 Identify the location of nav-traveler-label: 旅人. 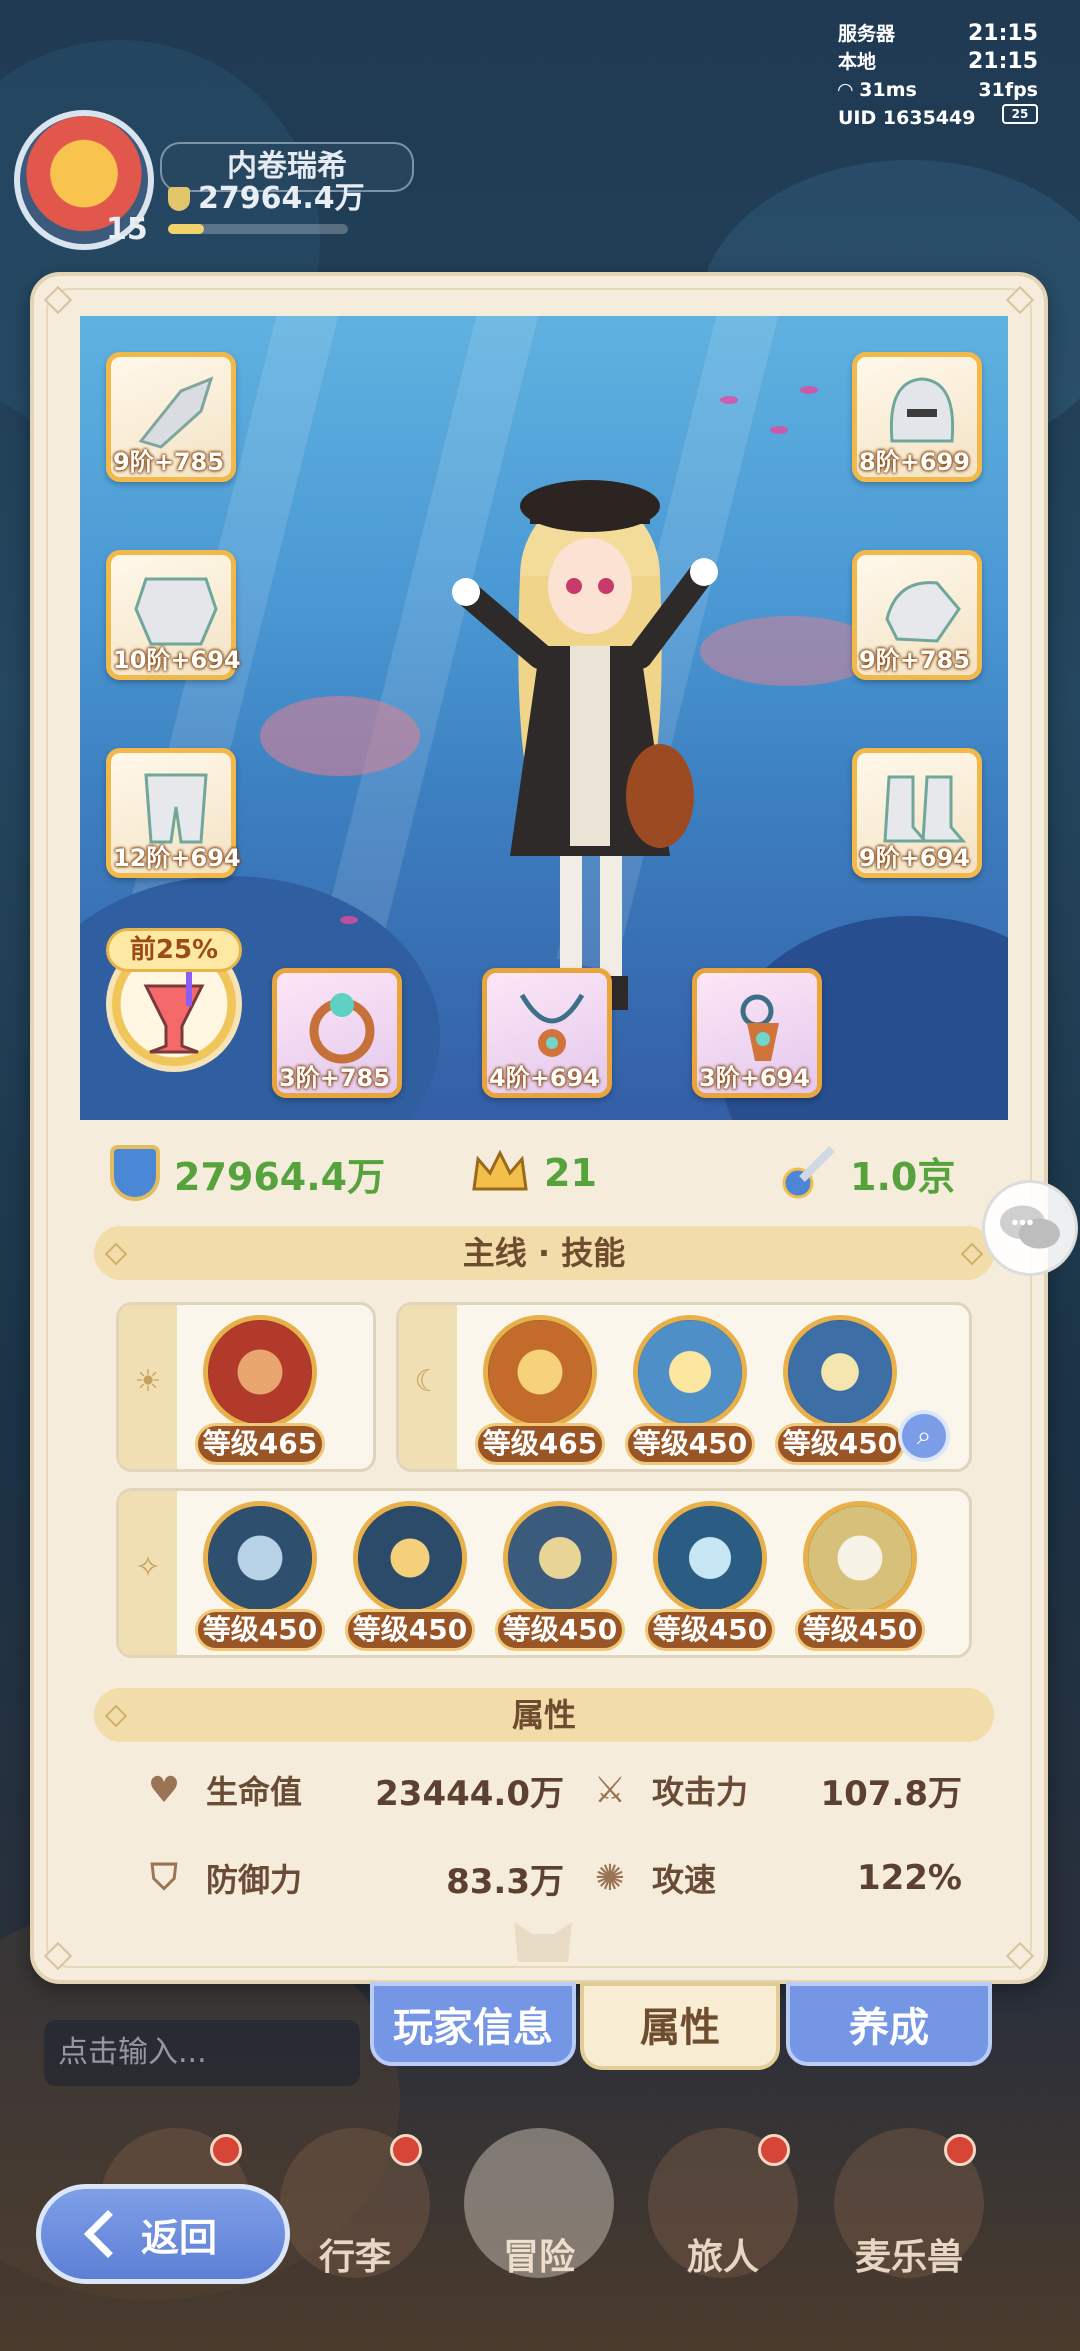
(722, 2257).